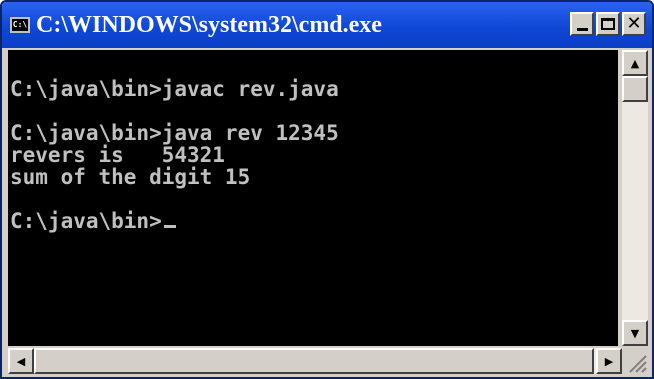 The image size is (654, 379). I want to click on close-button: ✕, so click(634, 24).